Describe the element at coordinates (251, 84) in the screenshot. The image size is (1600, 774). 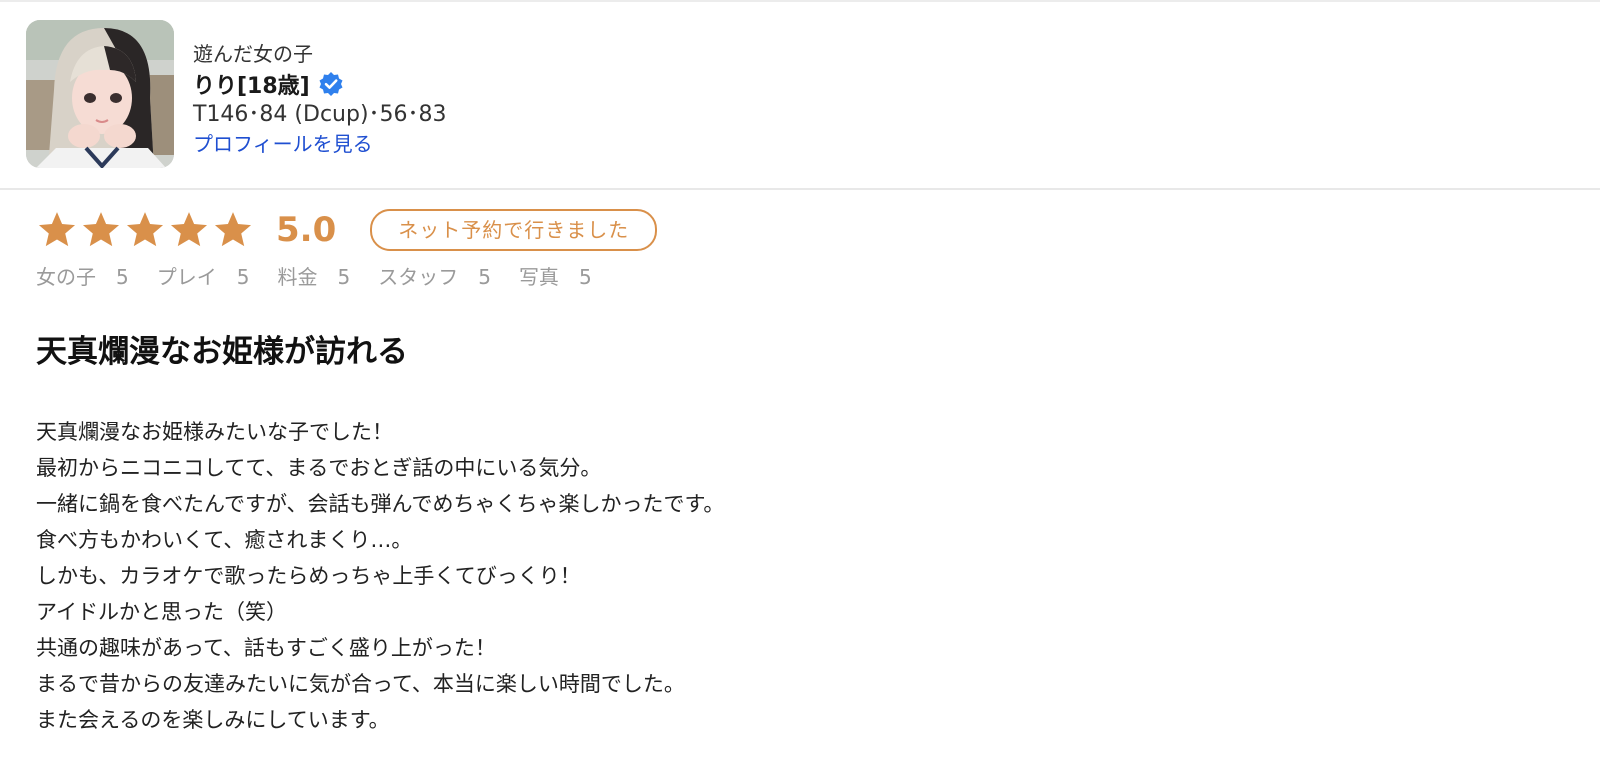
I see `girl-name: りり[18歳]` at that location.